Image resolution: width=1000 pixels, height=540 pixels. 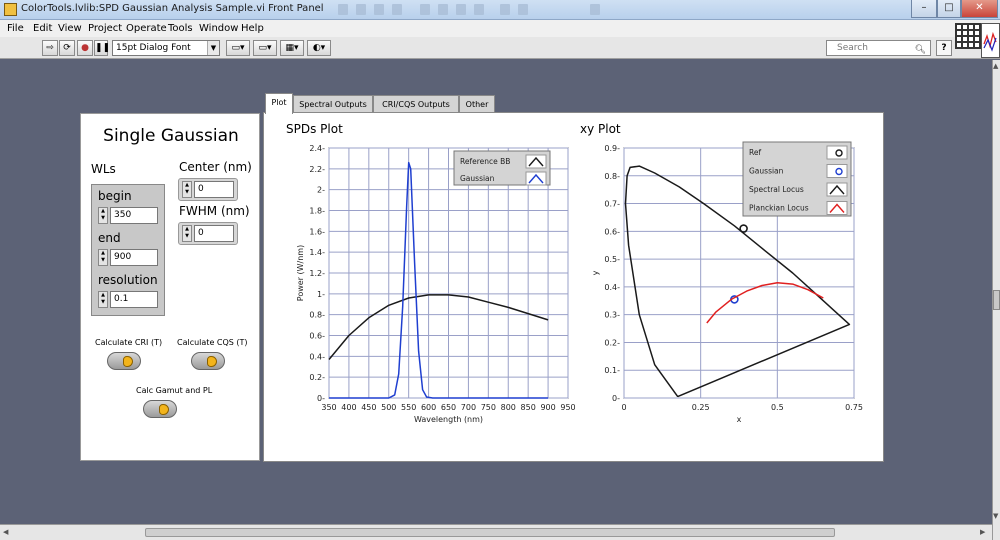 What do you see at coordinates (15, 28) in the screenshot?
I see `menu-file: File` at bounding box center [15, 28].